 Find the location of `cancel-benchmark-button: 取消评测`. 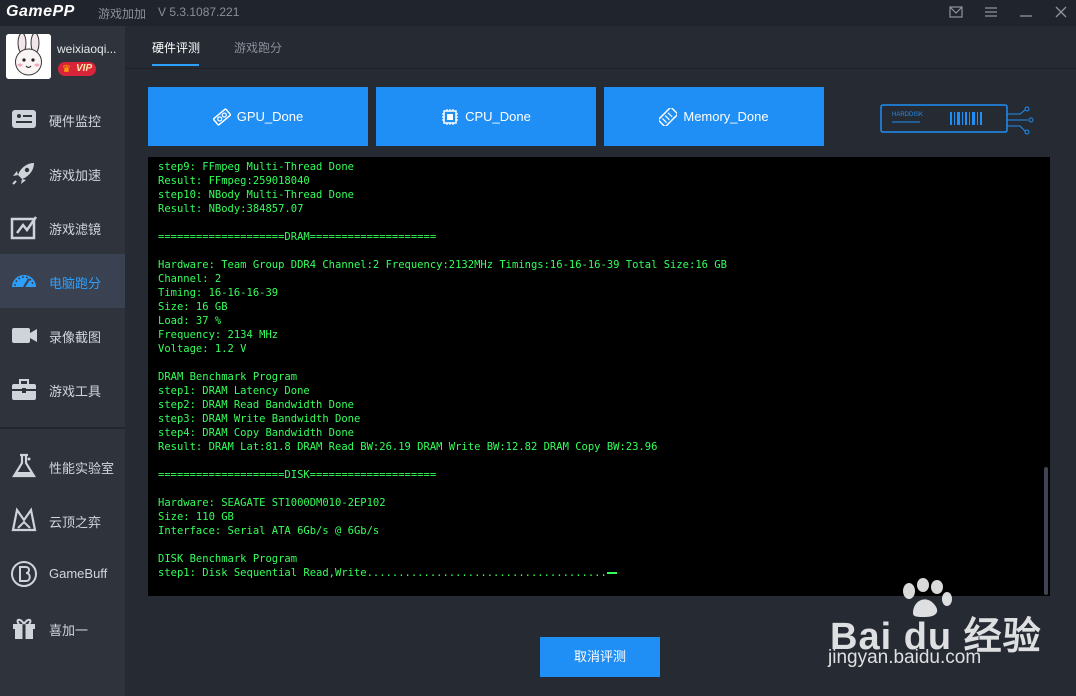

cancel-benchmark-button: 取消评测 is located at coordinates (600, 657).